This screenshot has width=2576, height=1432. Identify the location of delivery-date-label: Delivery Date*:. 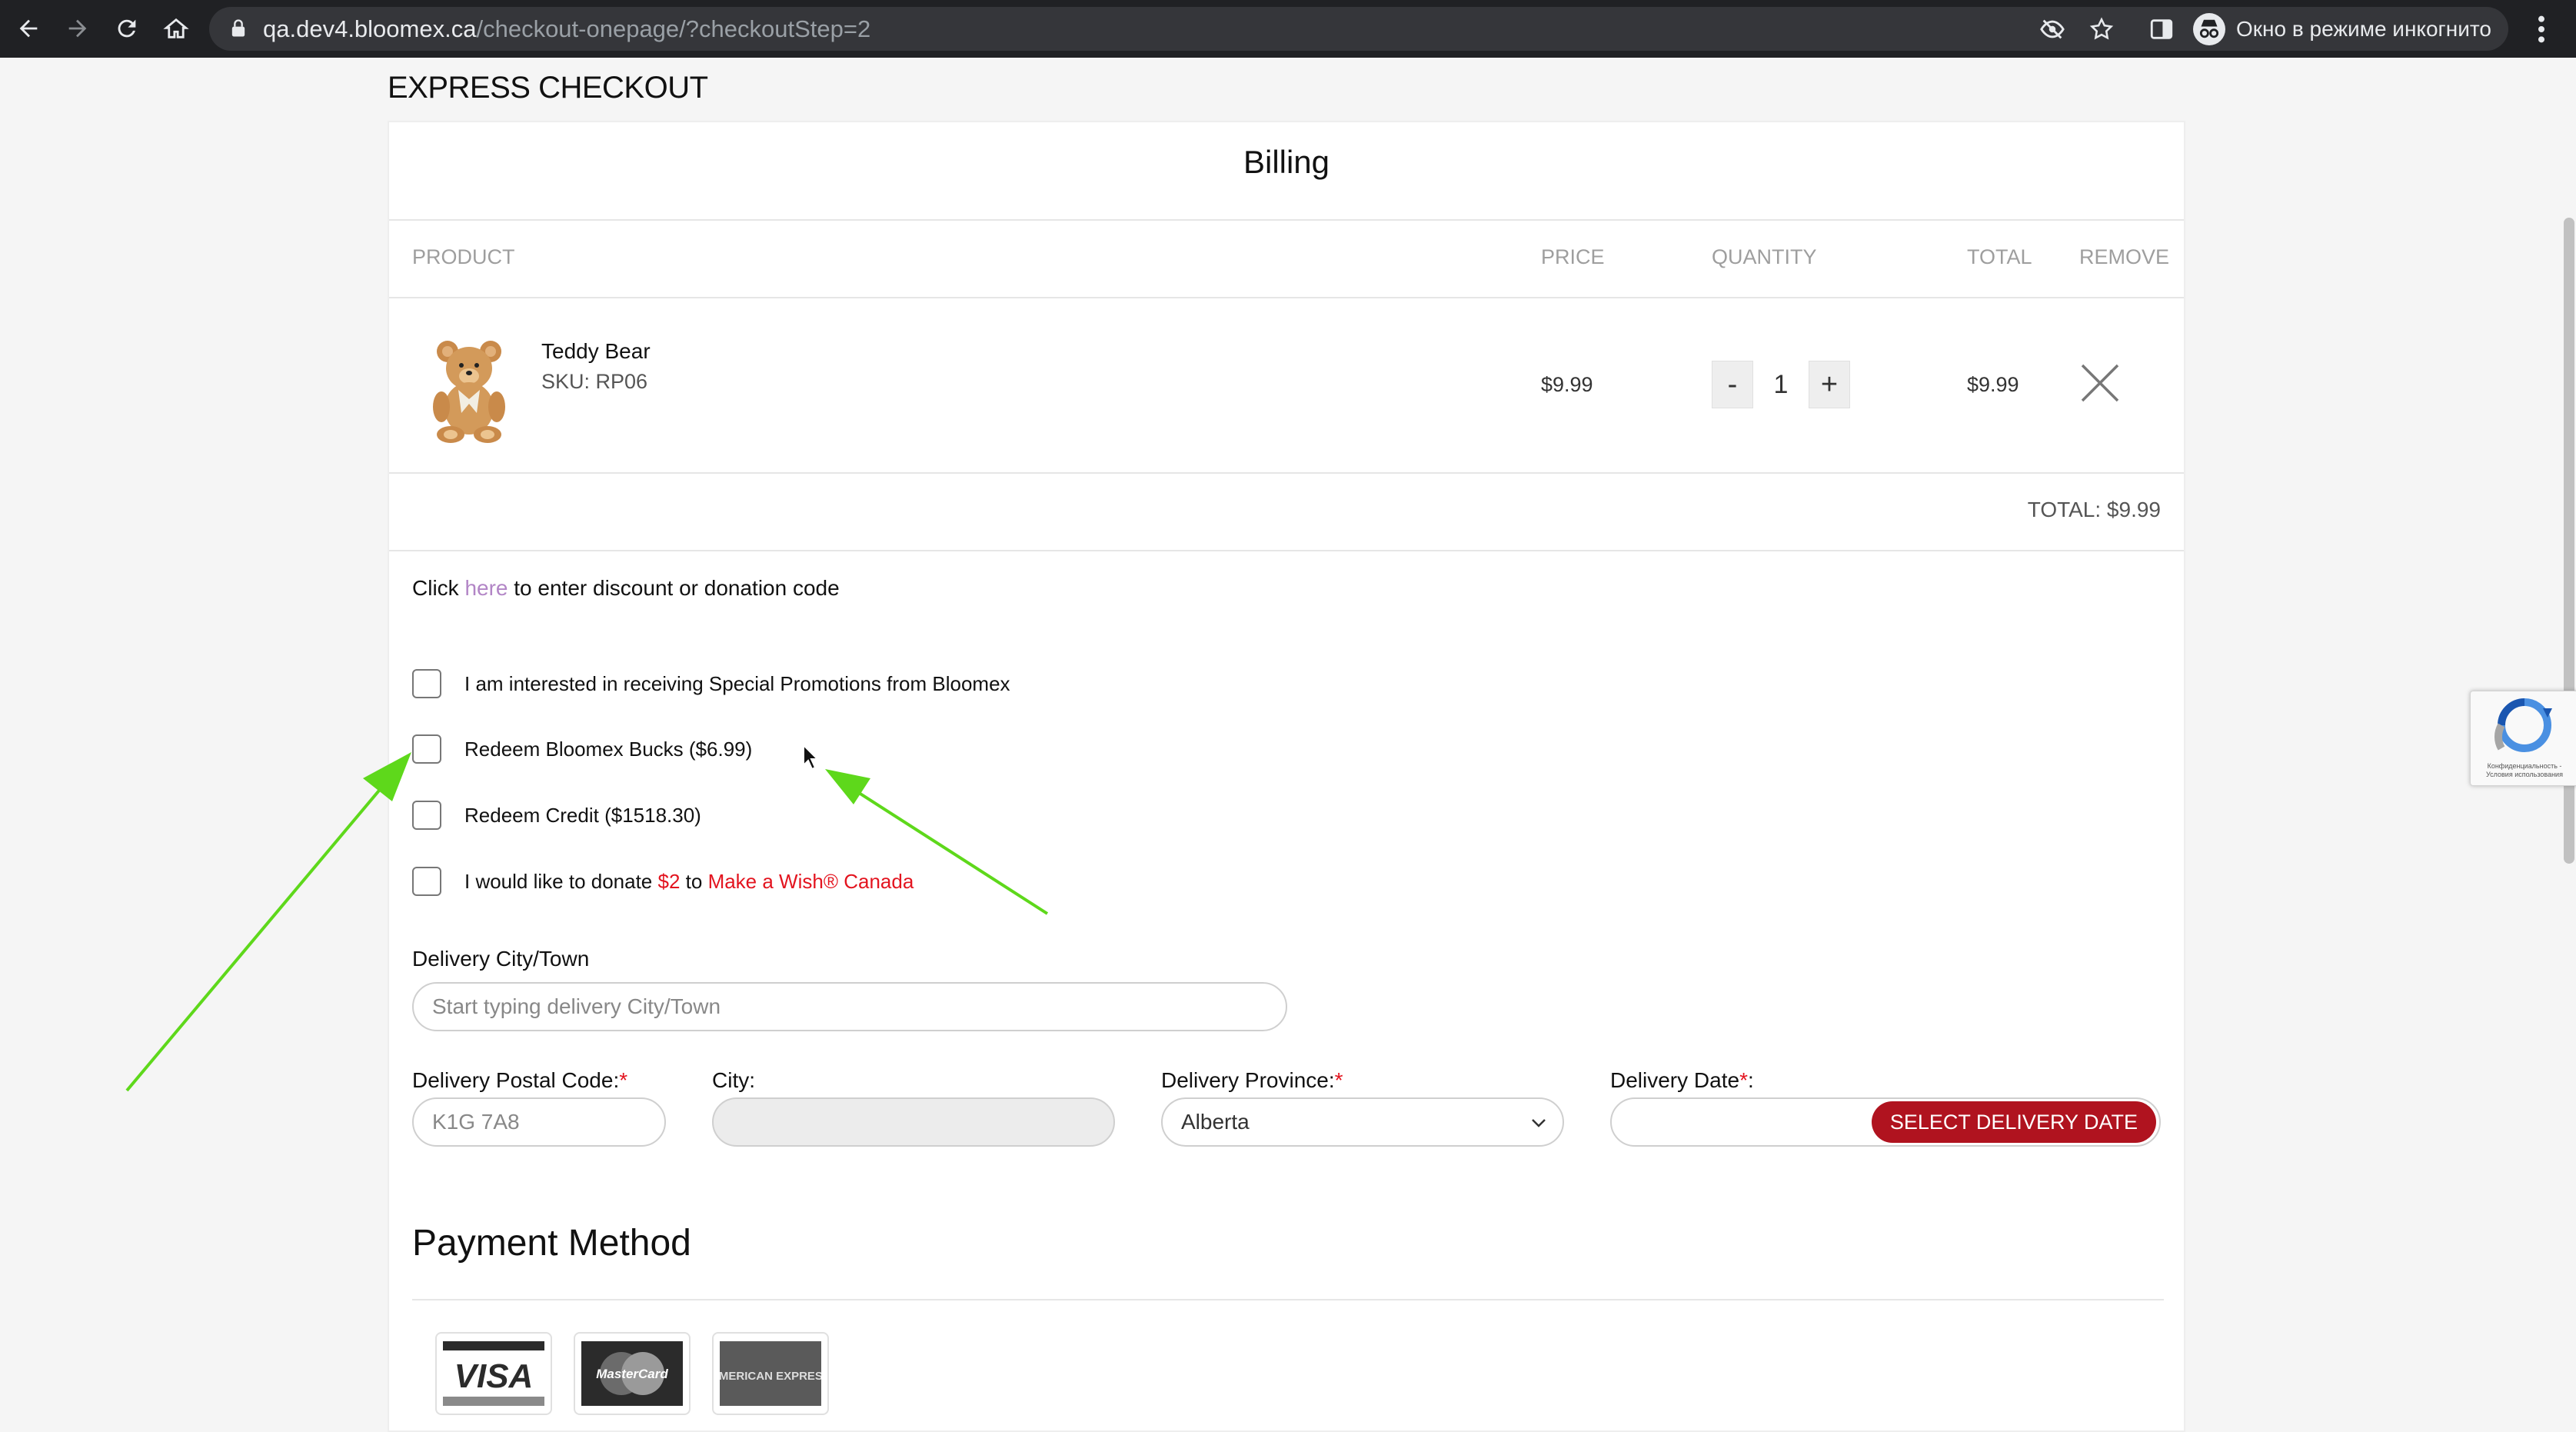
(1682, 1080).